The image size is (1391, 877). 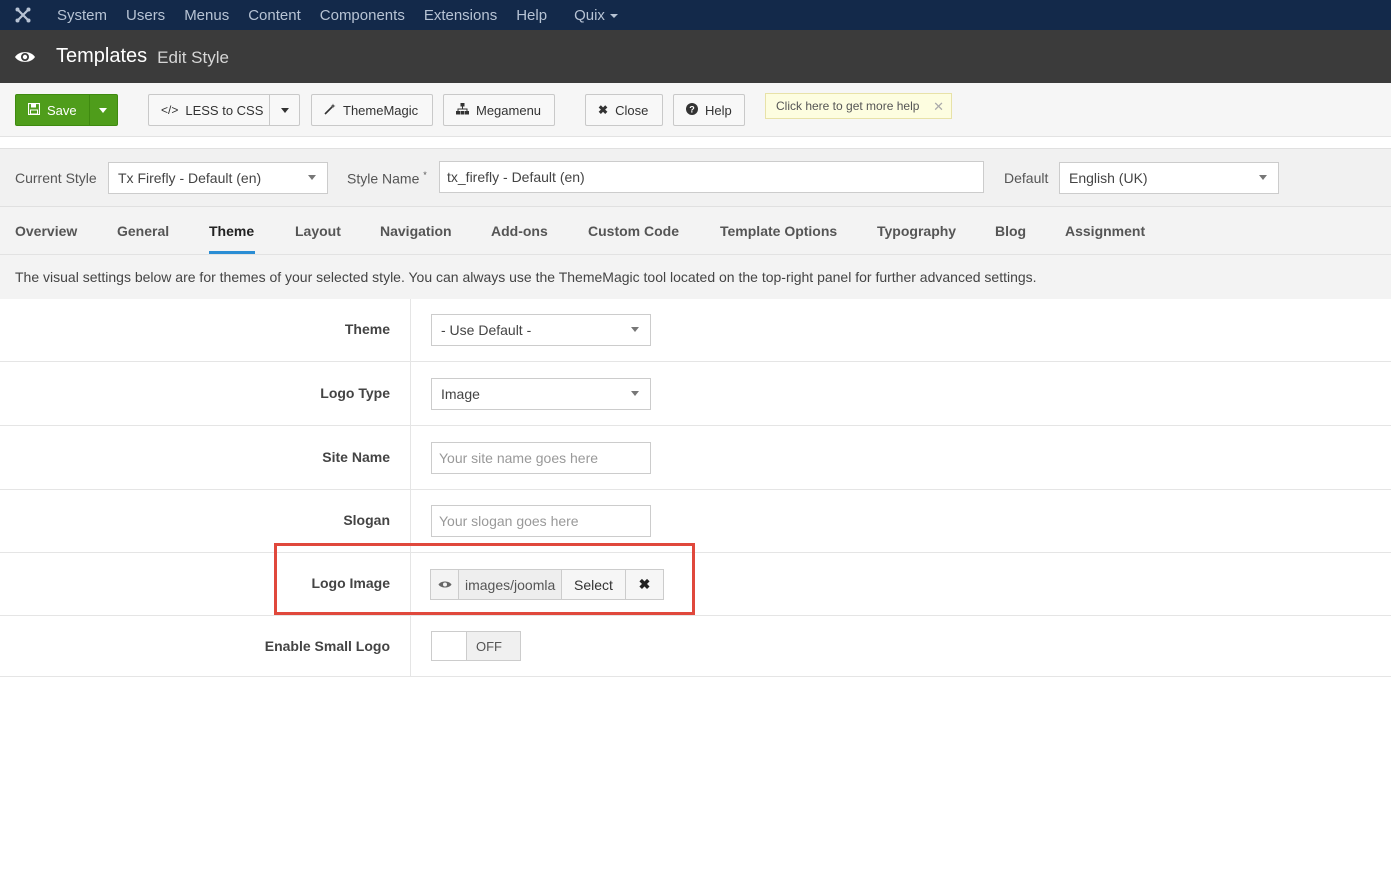 What do you see at coordinates (1169, 178) in the screenshot?
I see `default-language-select: English (UK)` at bounding box center [1169, 178].